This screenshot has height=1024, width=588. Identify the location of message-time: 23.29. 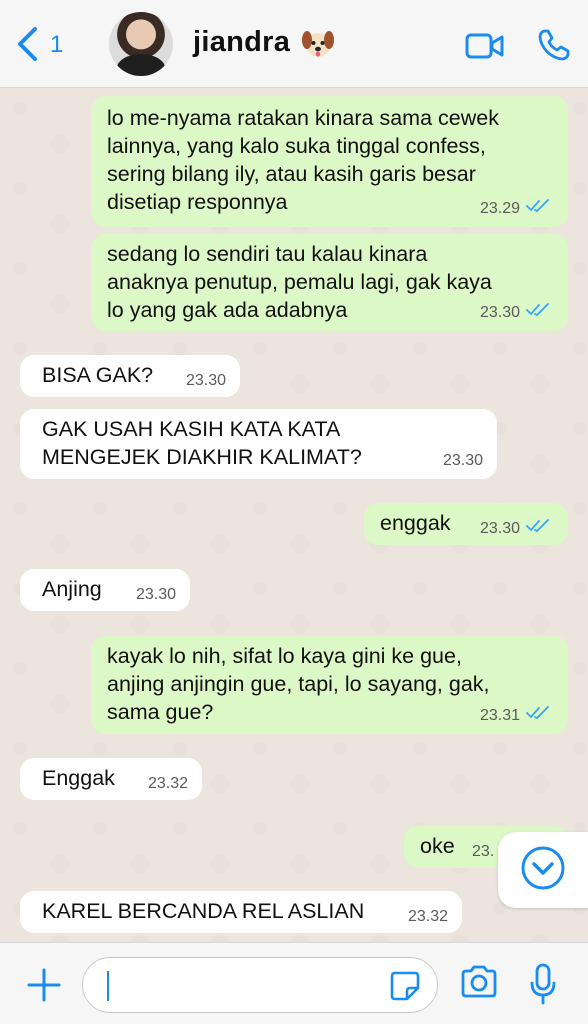
(499, 208).